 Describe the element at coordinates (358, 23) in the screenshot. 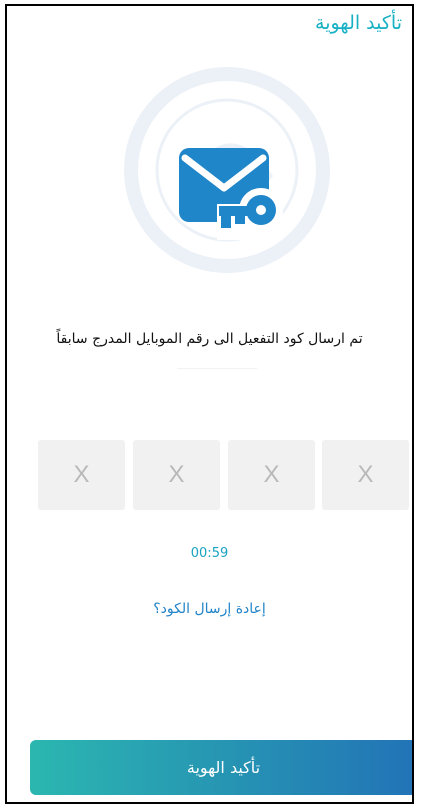

I see `page-title: تأكيد الهوية` at that location.